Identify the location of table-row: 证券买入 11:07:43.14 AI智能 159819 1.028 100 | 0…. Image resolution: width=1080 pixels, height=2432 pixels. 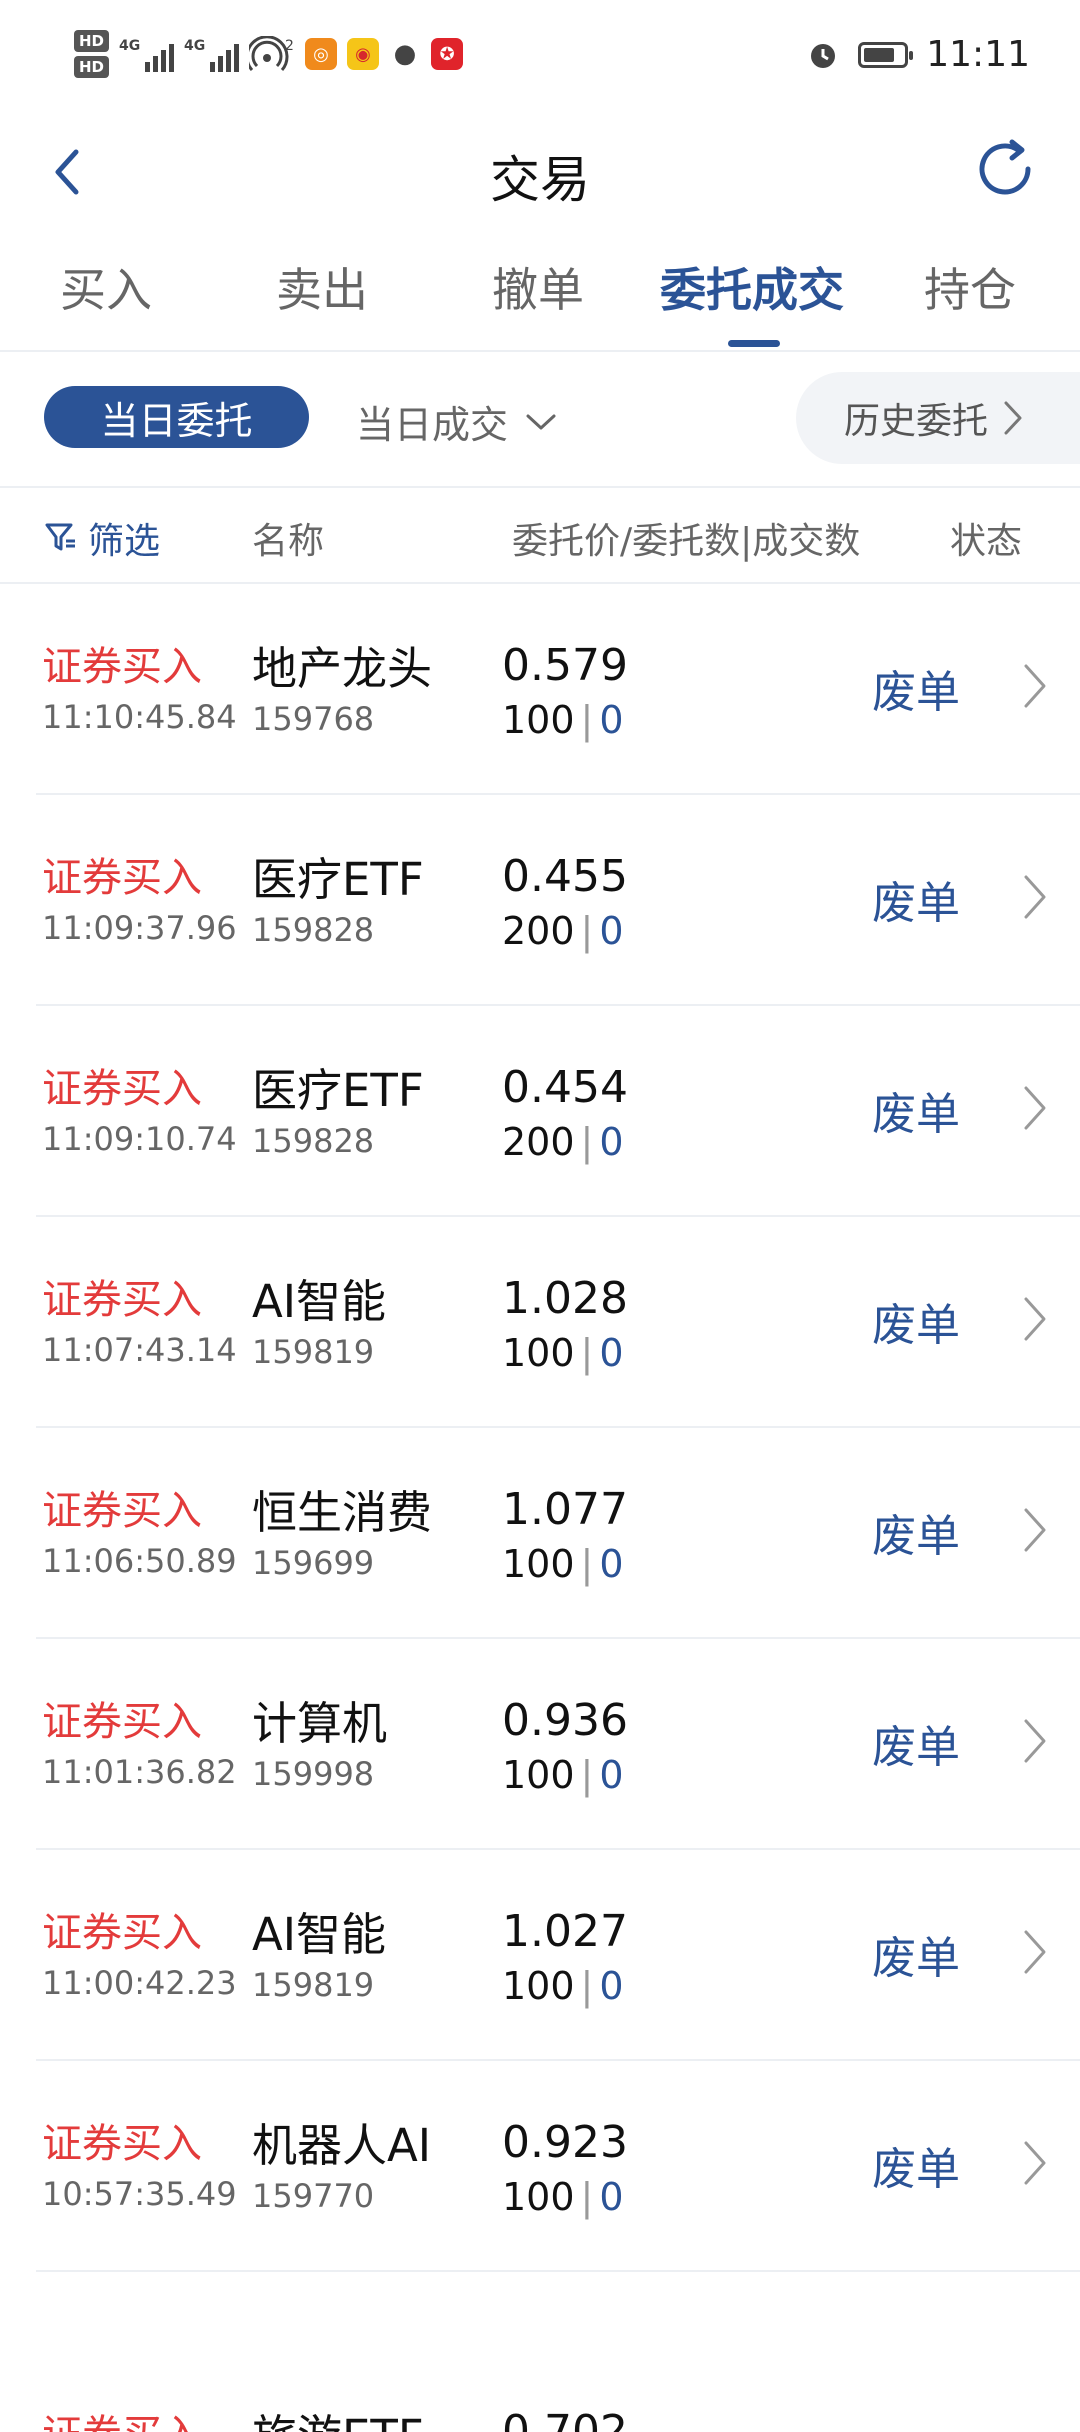
(558, 1322).